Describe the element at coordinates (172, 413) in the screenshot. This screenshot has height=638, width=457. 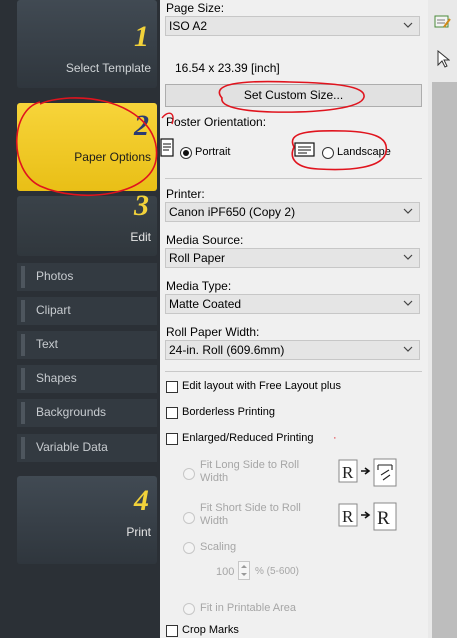
I see `borderless-checkbox` at that location.